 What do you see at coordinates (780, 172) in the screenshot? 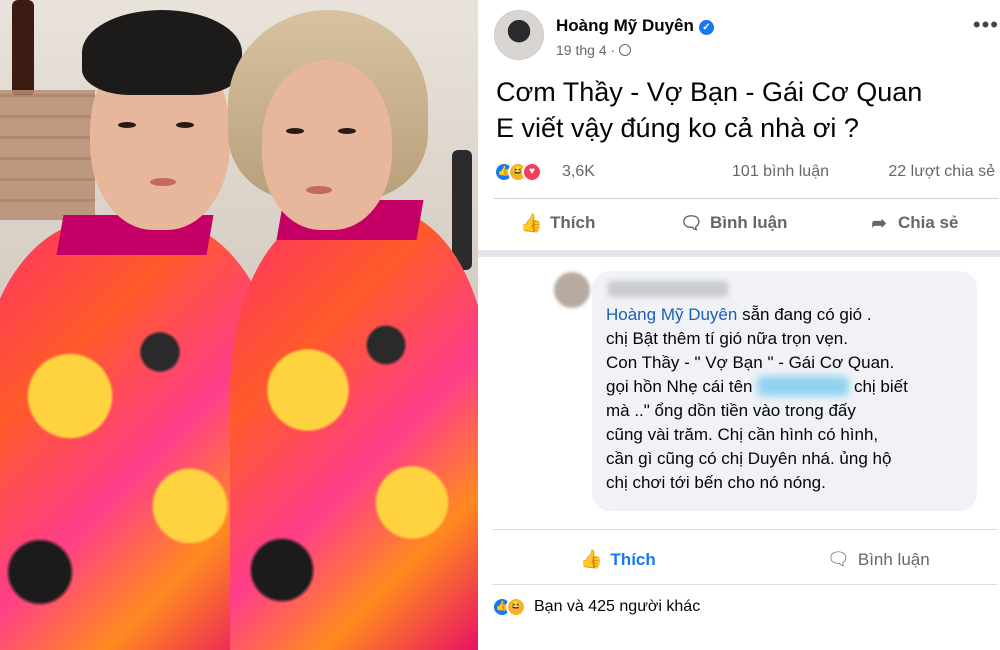
I see `comments-count: 101 bình luận` at bounding box center [780, 172].